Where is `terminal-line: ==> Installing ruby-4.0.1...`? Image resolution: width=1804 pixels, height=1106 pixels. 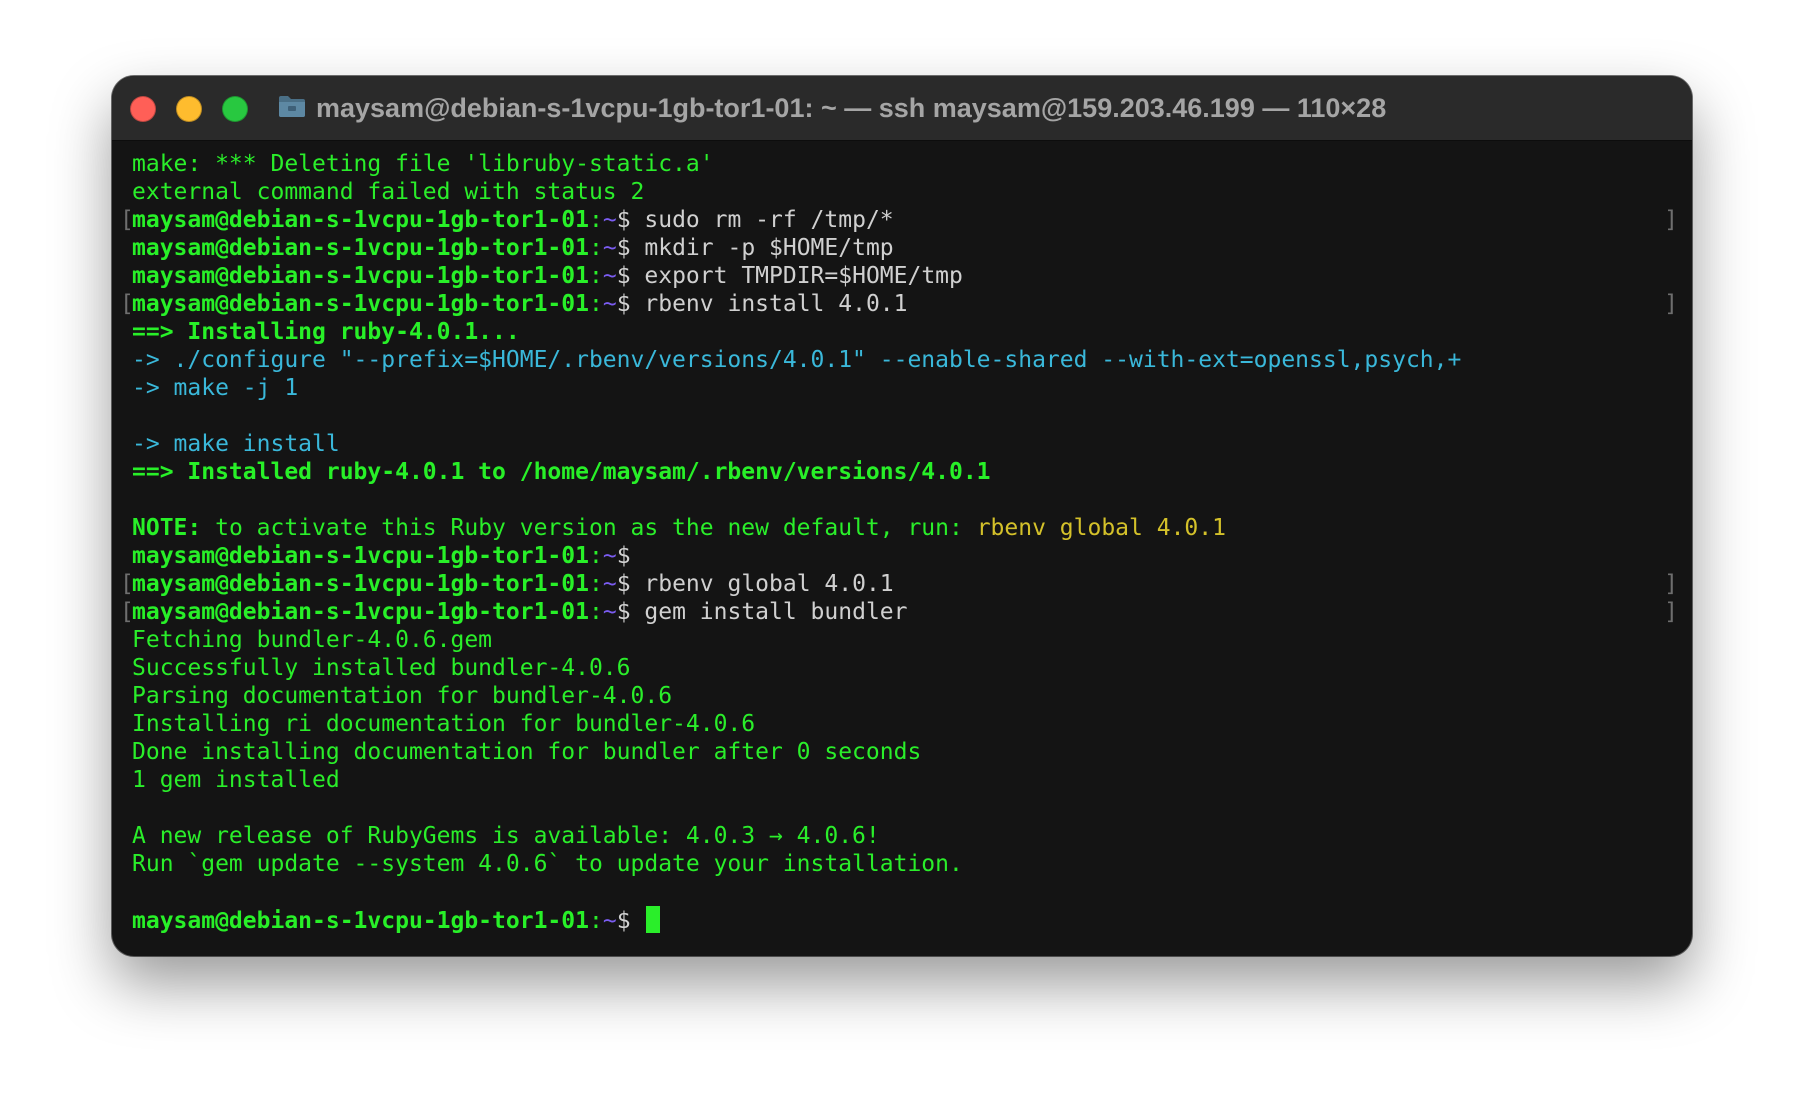 terminal-line: ==> Installing ruby-4.0.1... is located at coordinates (326, 332).